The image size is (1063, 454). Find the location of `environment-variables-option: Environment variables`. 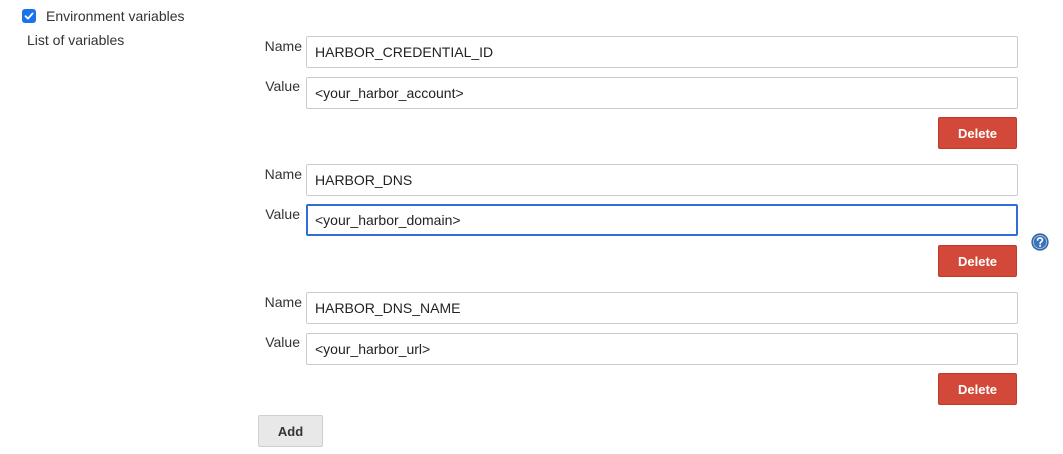

environment-variables-option: Environment variables is located at coordinates (103, 16).